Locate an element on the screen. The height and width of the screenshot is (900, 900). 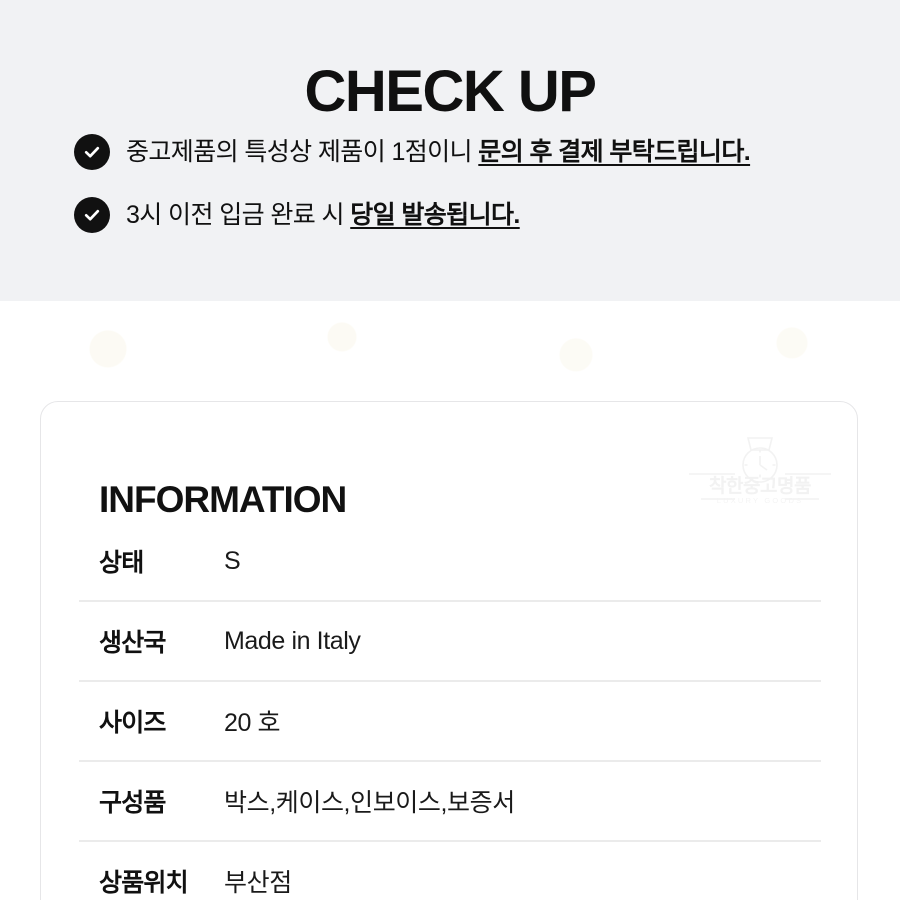
row-label: 상태 is located at coordinates (121, 563).